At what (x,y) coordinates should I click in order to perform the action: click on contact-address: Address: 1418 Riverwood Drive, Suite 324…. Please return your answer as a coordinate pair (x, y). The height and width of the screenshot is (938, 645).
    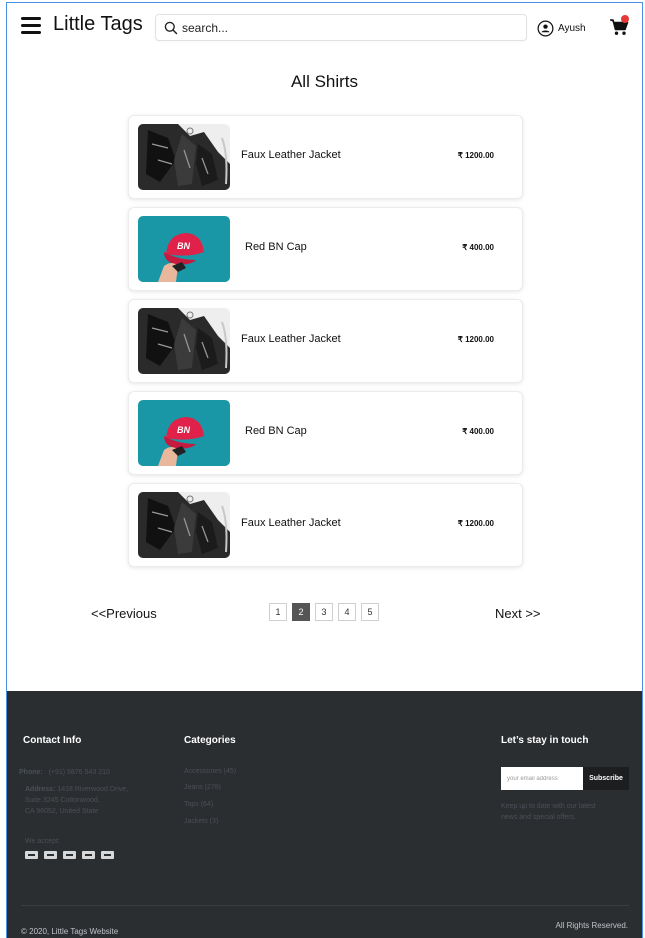
    Looking at the image, I should click on (76, 800).